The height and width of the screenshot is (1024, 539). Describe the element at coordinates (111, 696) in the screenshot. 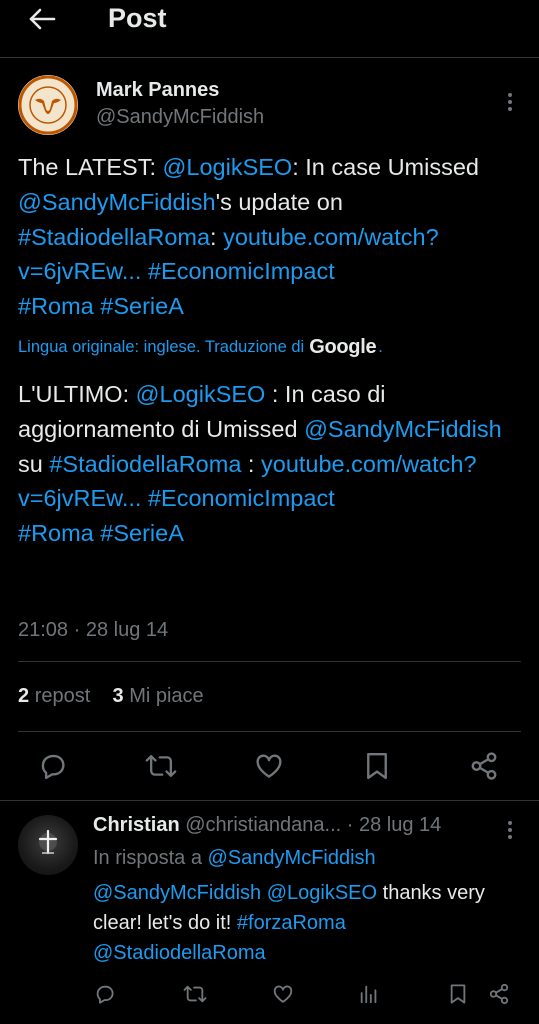

I see `post-stats: 2 repost 3 Mi piace` at that location.